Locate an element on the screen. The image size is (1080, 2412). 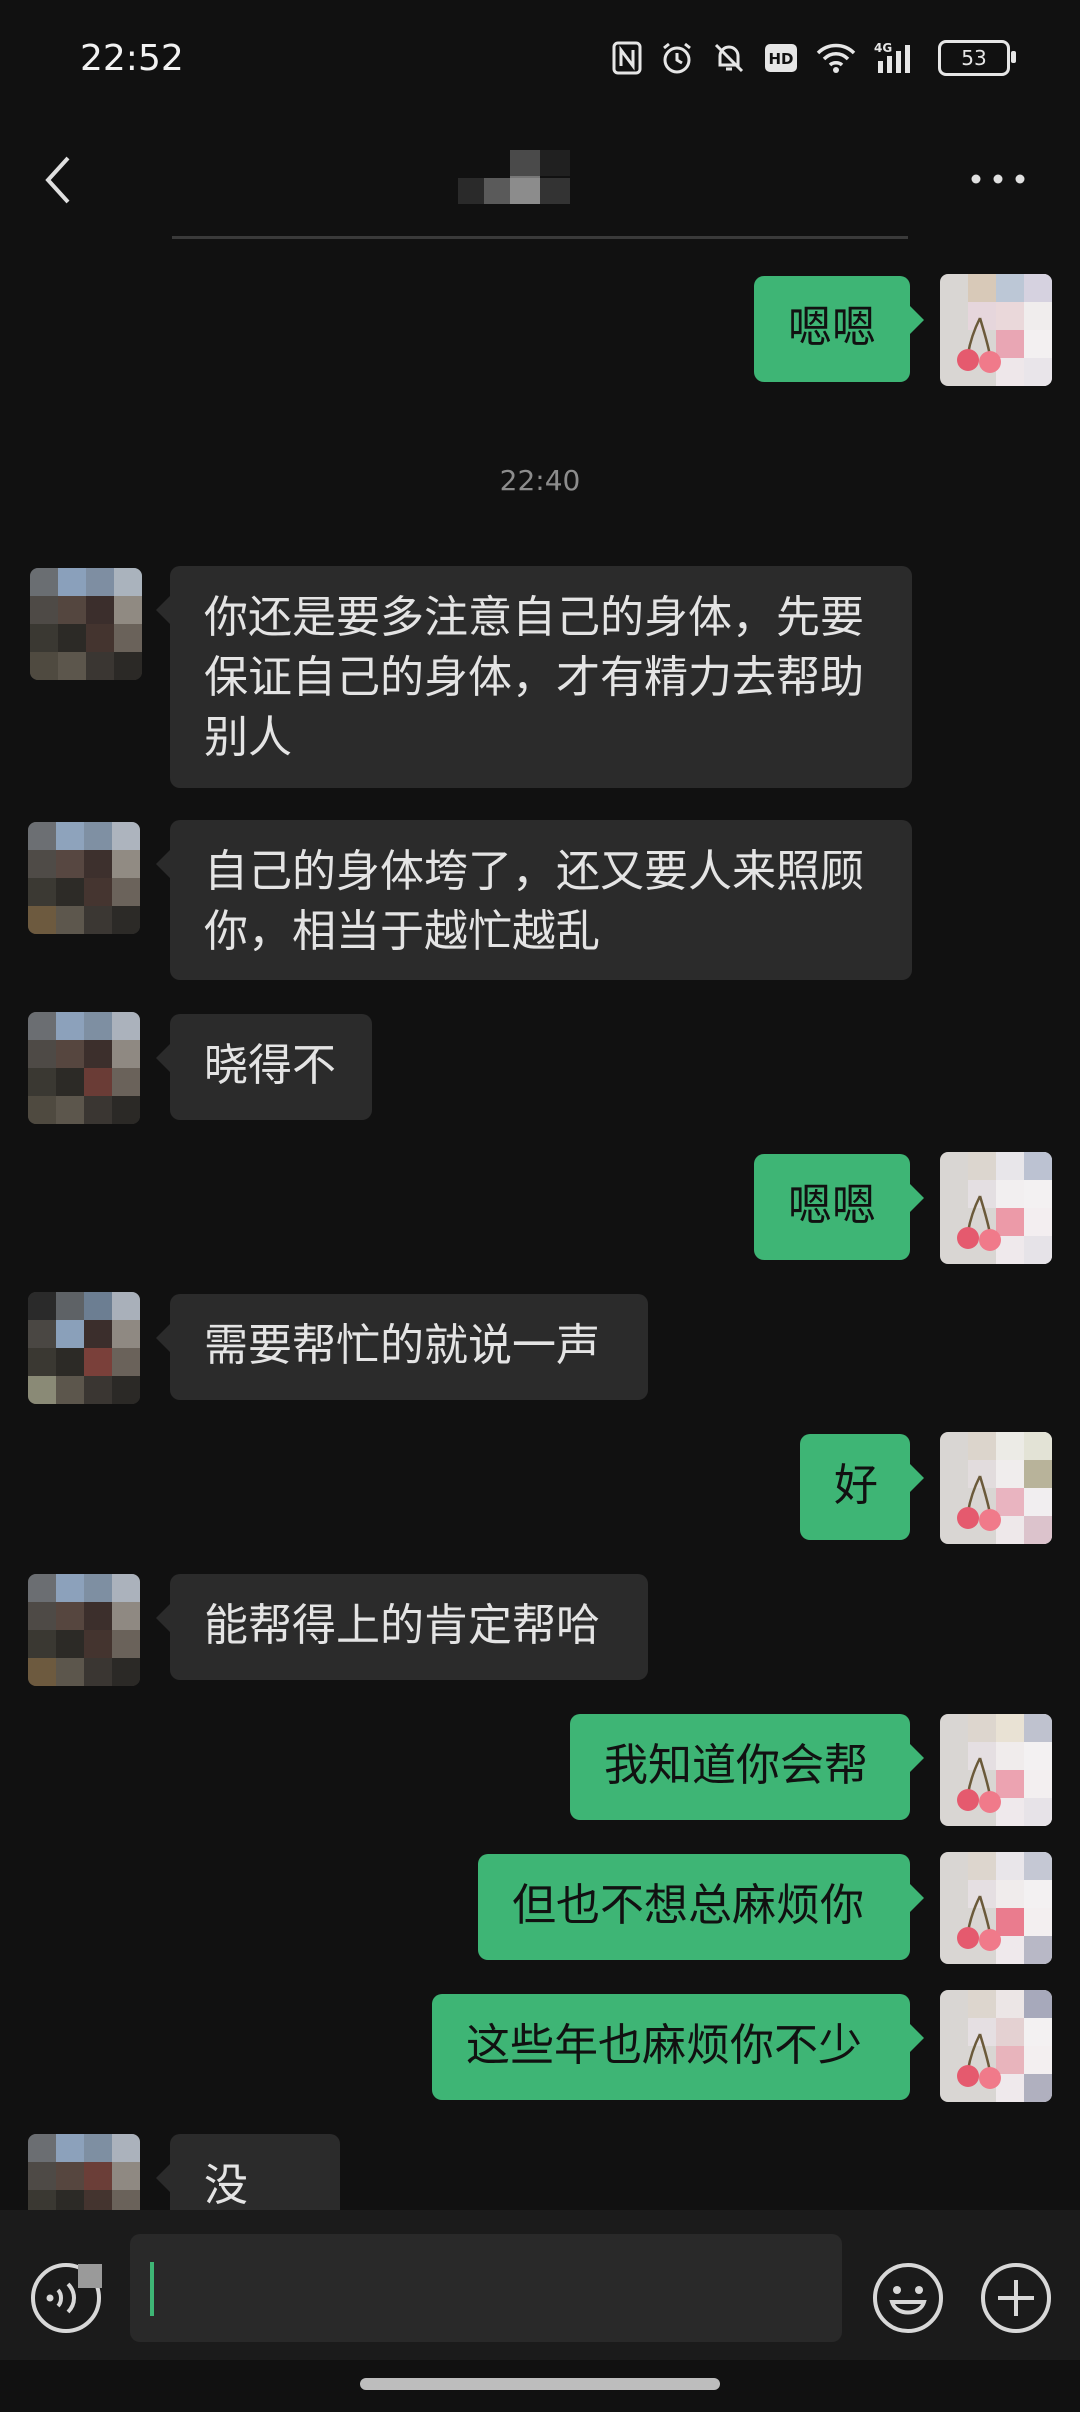
hd-icon: HD is located at coordinates (781, 58).